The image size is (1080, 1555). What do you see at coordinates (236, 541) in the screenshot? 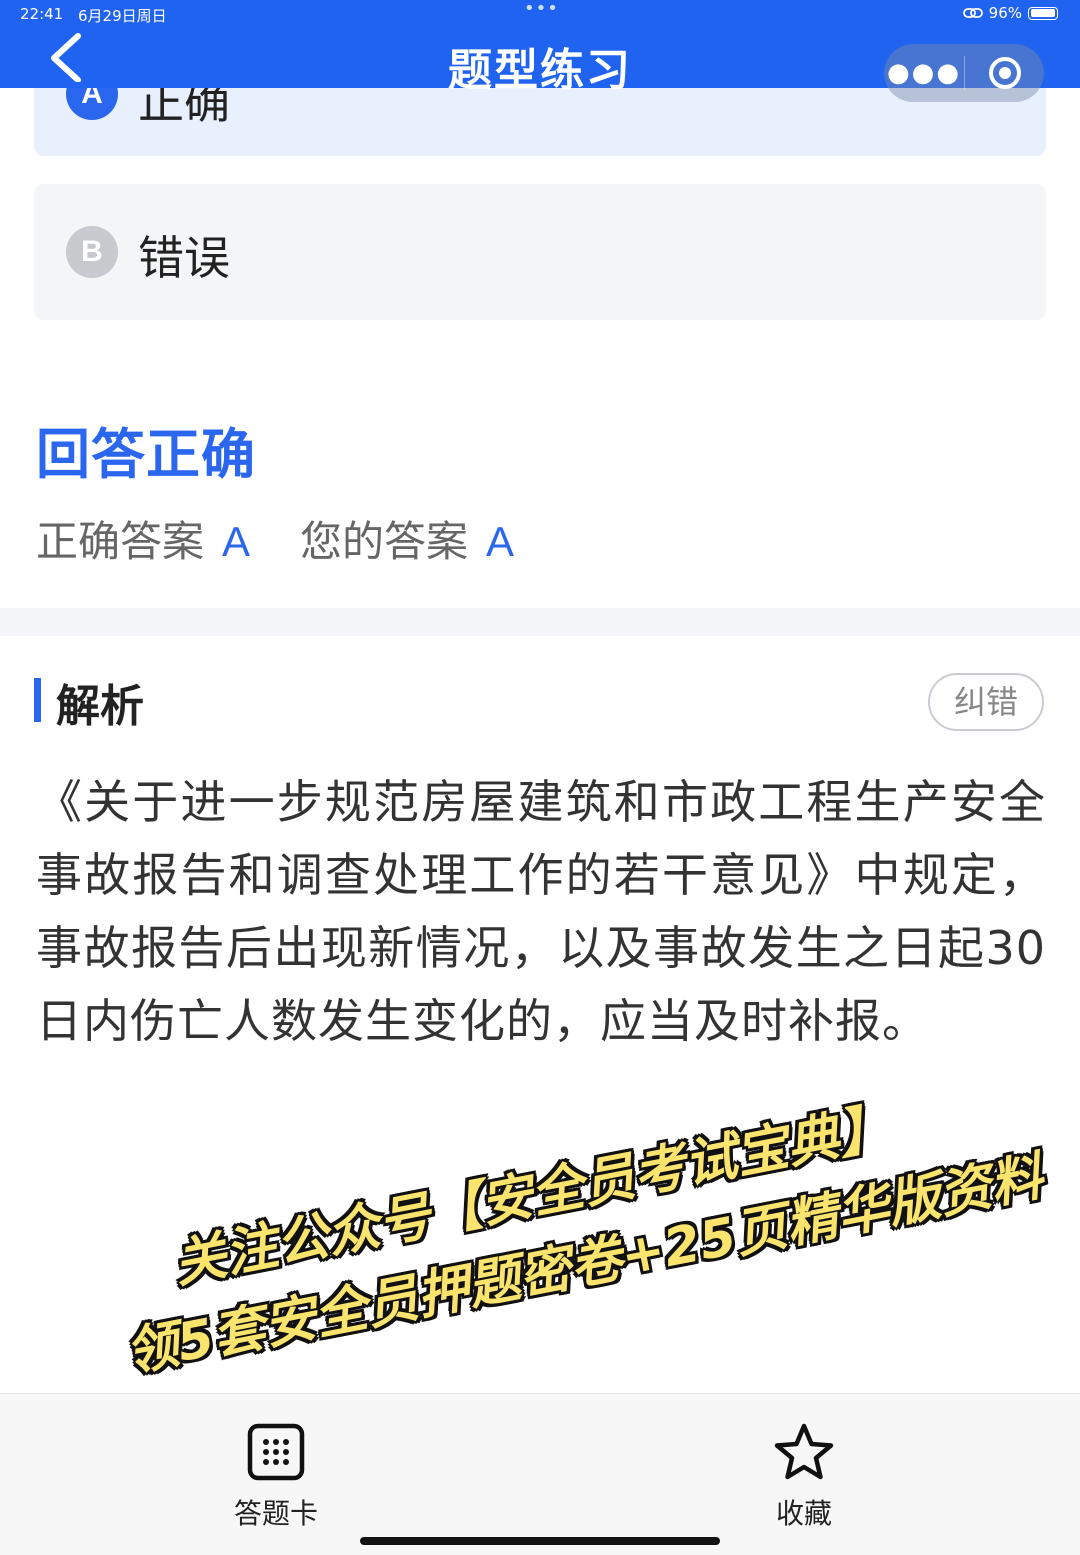
I see `correct-answer-value: A` at bounding box center [236, 541].